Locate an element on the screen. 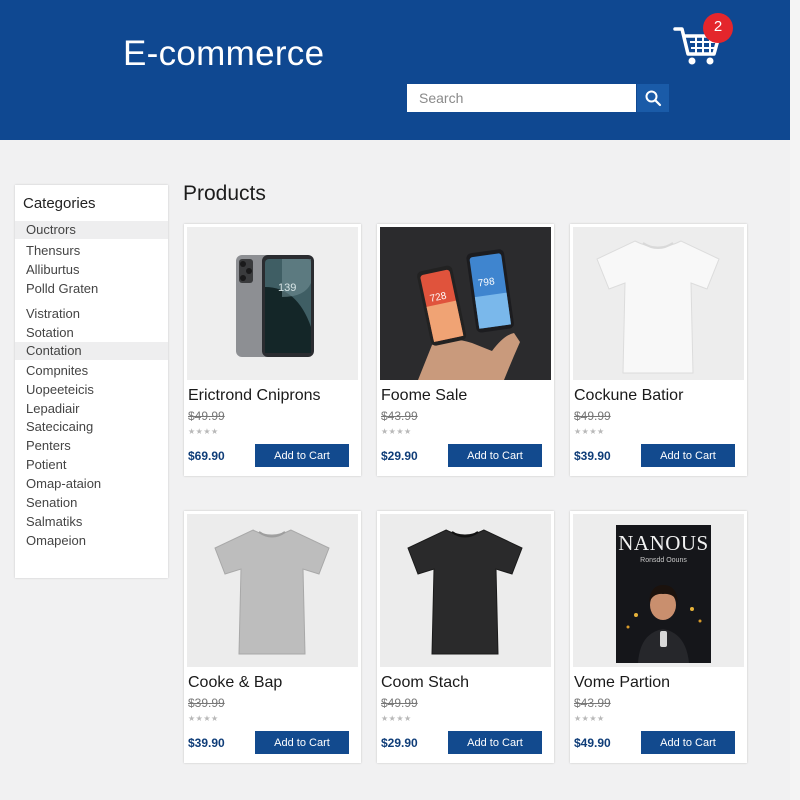 Image resolution: width=800 pixels, height=800 pixels. category-item: Vistration is located at coordinates (91, 314).